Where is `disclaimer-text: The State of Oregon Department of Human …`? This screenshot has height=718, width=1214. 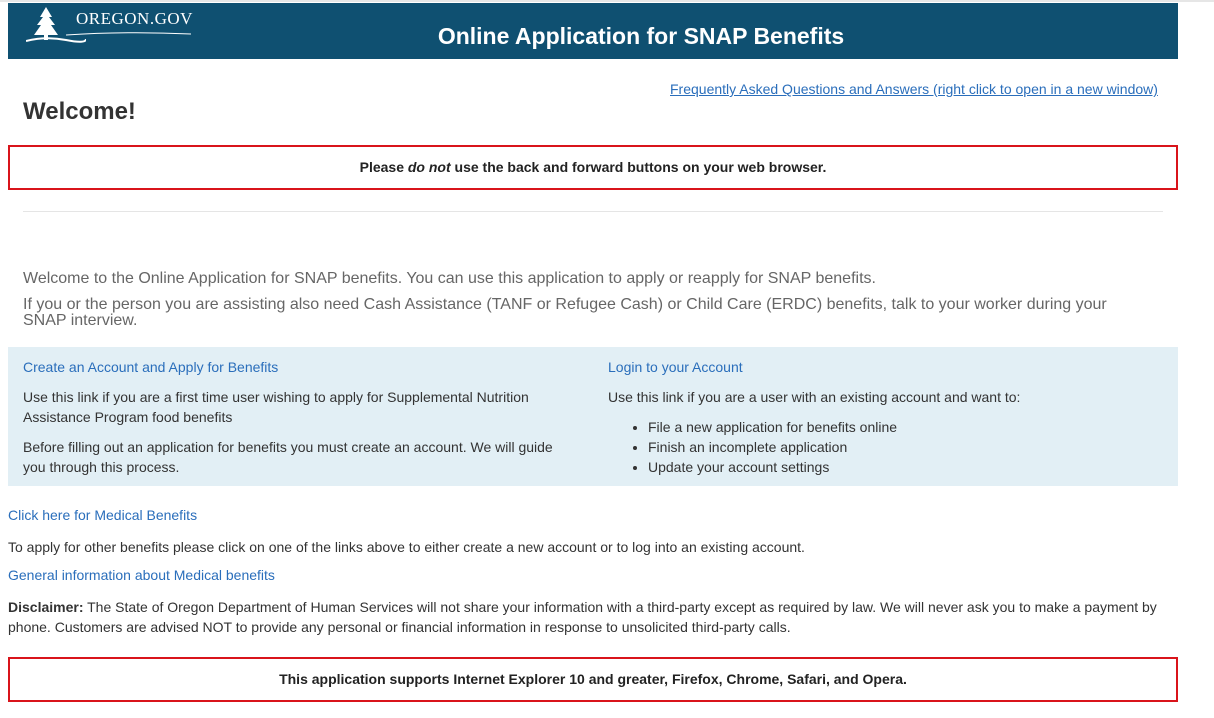
disclaimer-text: The State of Oregon Department of Human … is located at coordinates (582, 617).